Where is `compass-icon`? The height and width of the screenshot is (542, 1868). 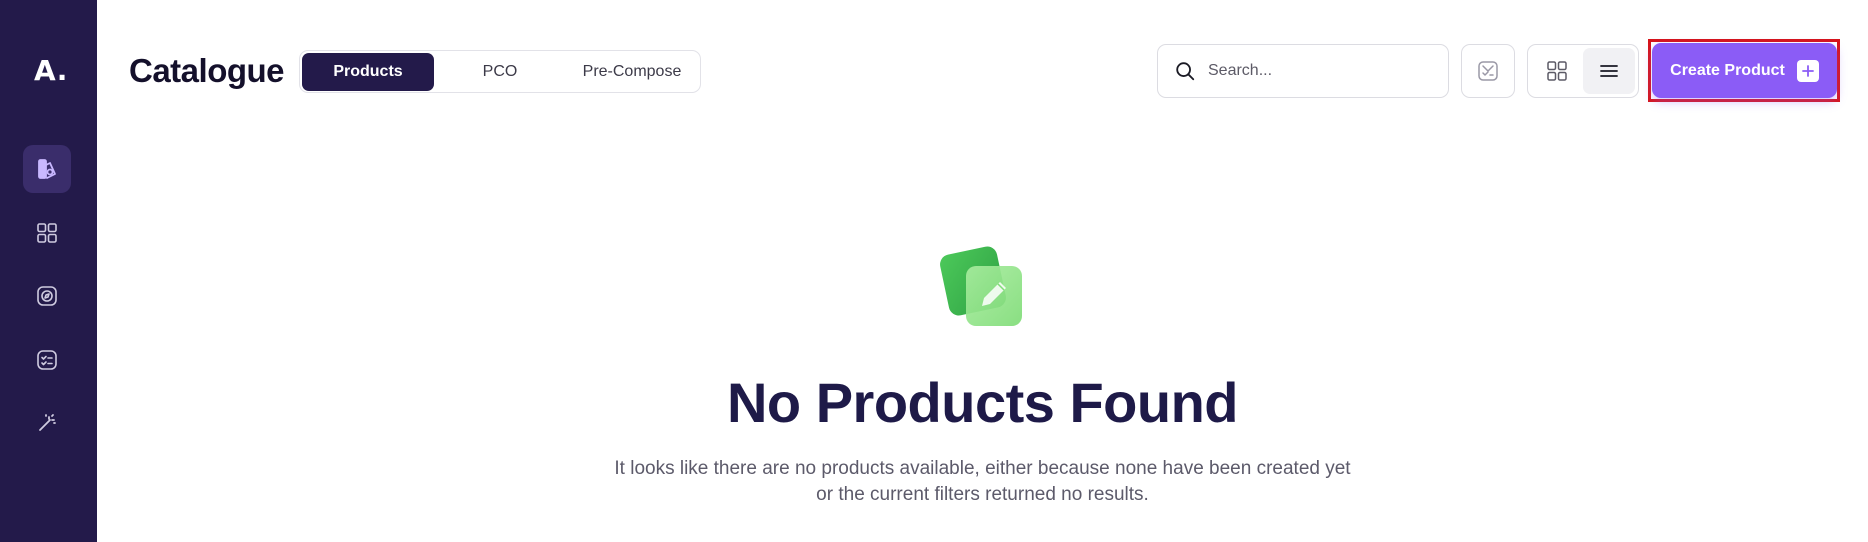 compass-icon is located at coordinates (47, 296).